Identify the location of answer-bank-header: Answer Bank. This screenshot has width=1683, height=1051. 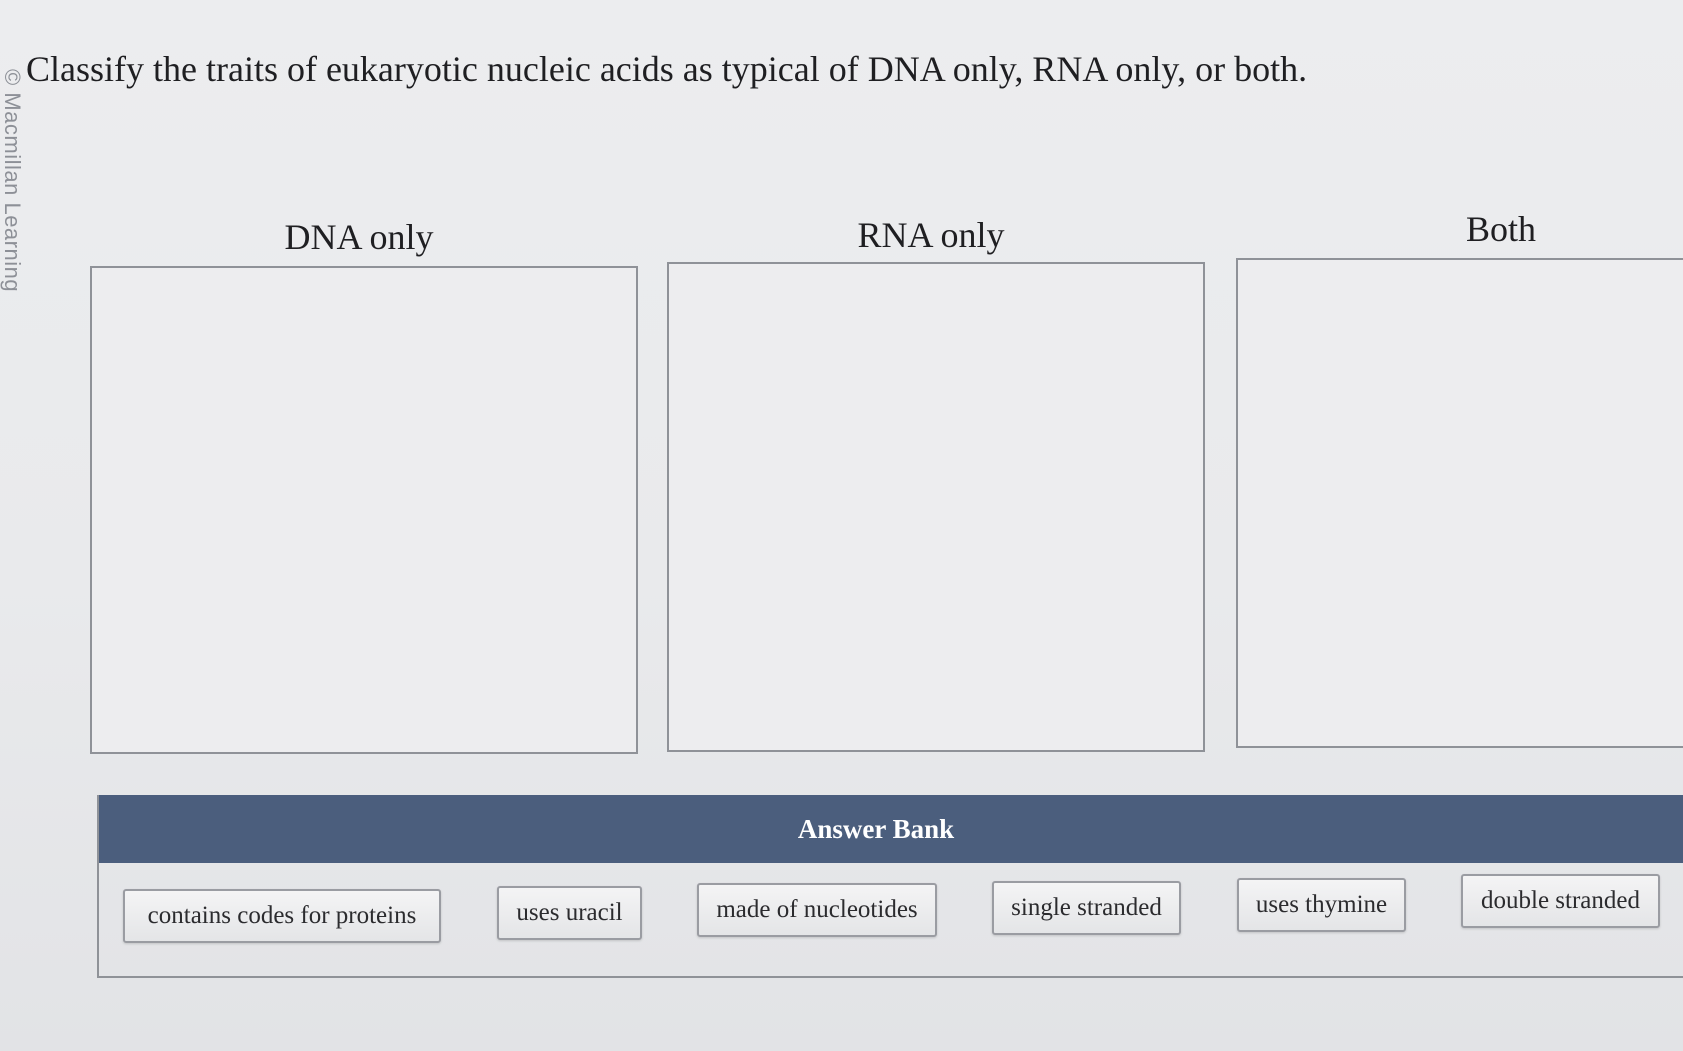
(891, 829).